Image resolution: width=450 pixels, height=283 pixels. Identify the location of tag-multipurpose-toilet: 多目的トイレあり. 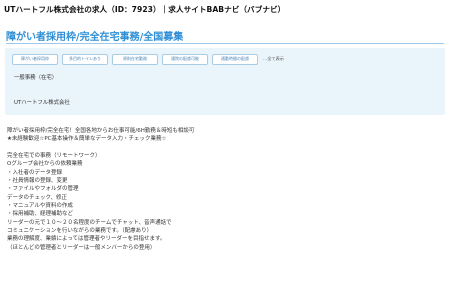
(85, 59).